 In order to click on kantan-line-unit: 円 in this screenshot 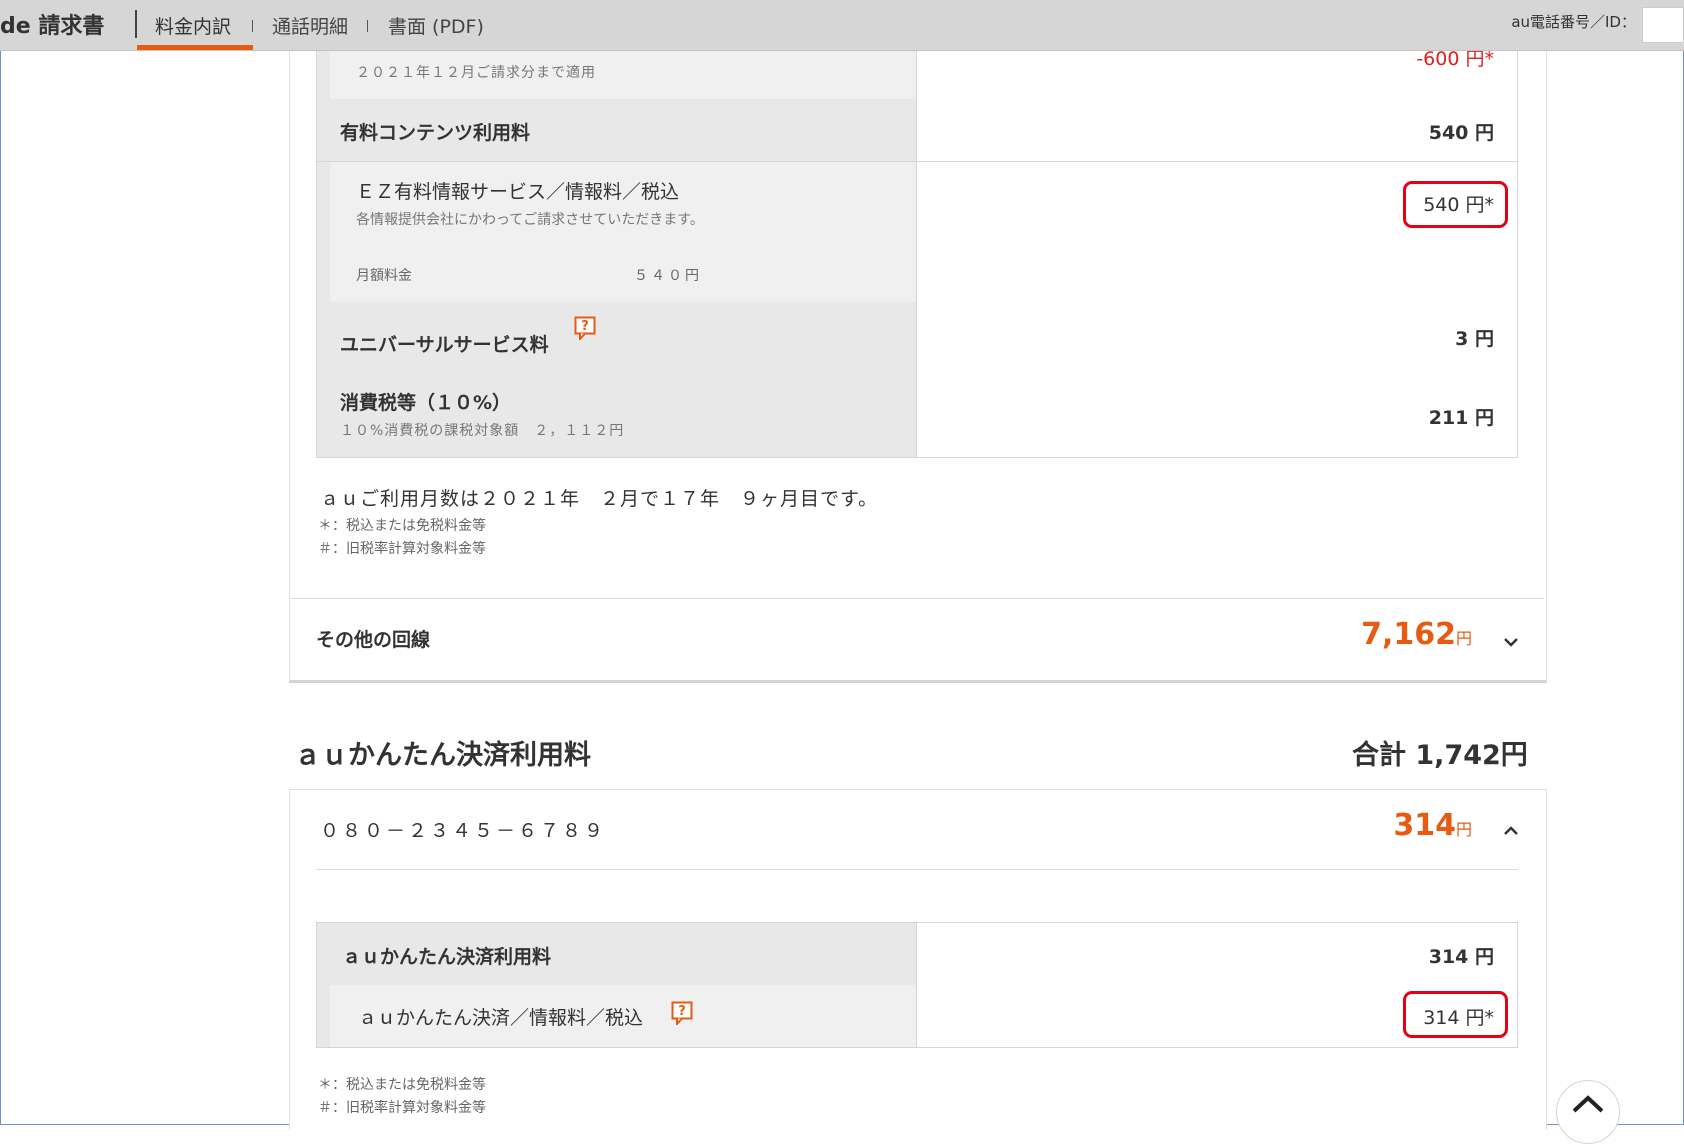, I will do `click(1463, 829)`.